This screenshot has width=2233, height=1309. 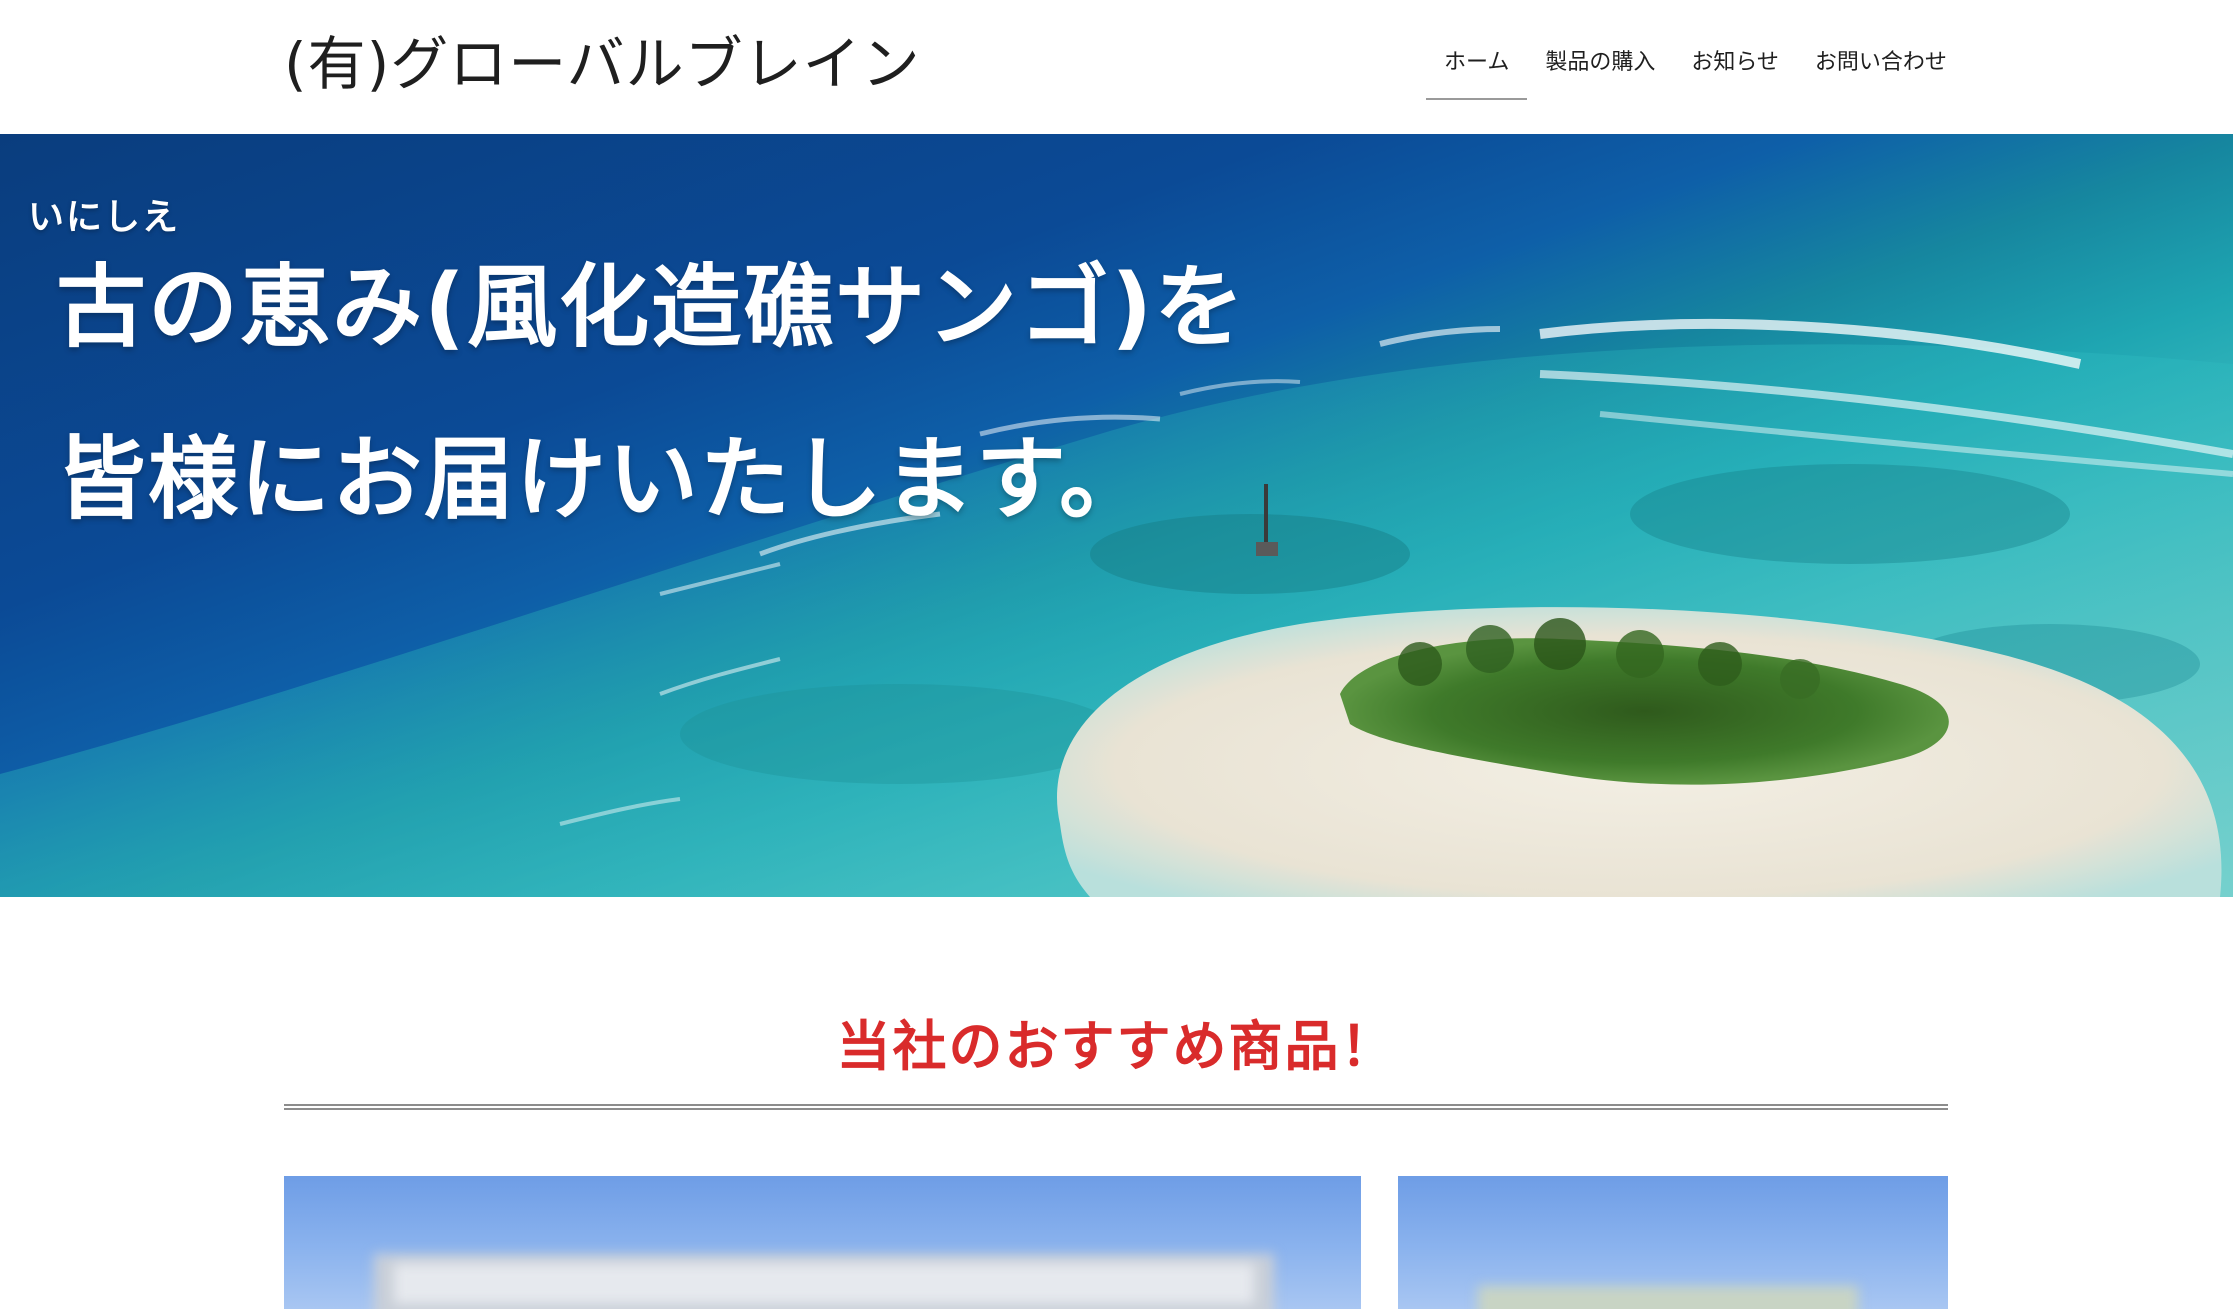 I want to click on section-title-recommended: 当社のおすすめ商品！, so click(x=1116, y=1046).